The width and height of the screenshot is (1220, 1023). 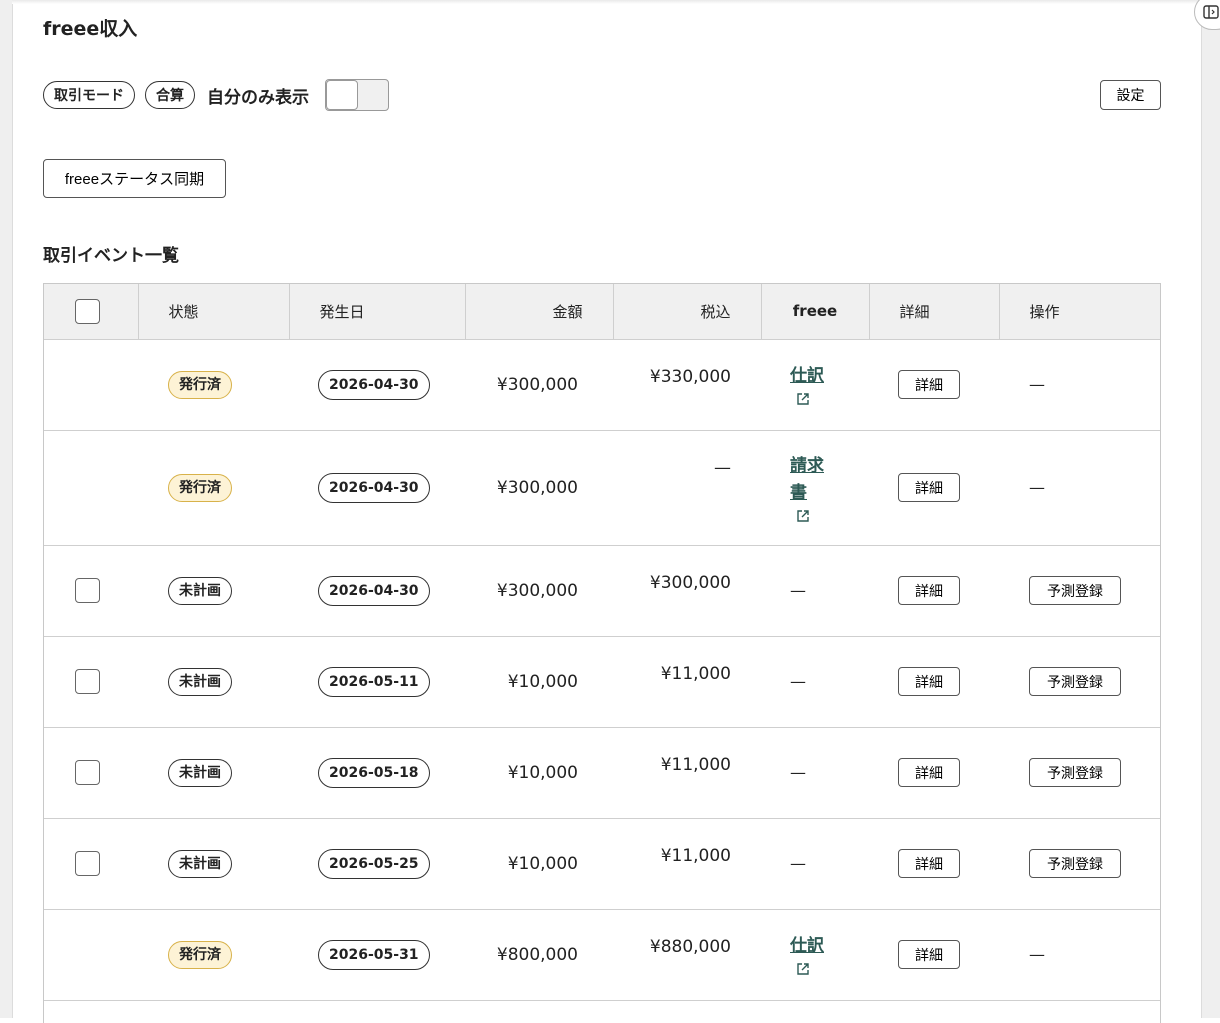 What do you see at coordinates (87, 311) in the screenshot?
I see `select-all-checkbox` at bounding box center [87, 311].